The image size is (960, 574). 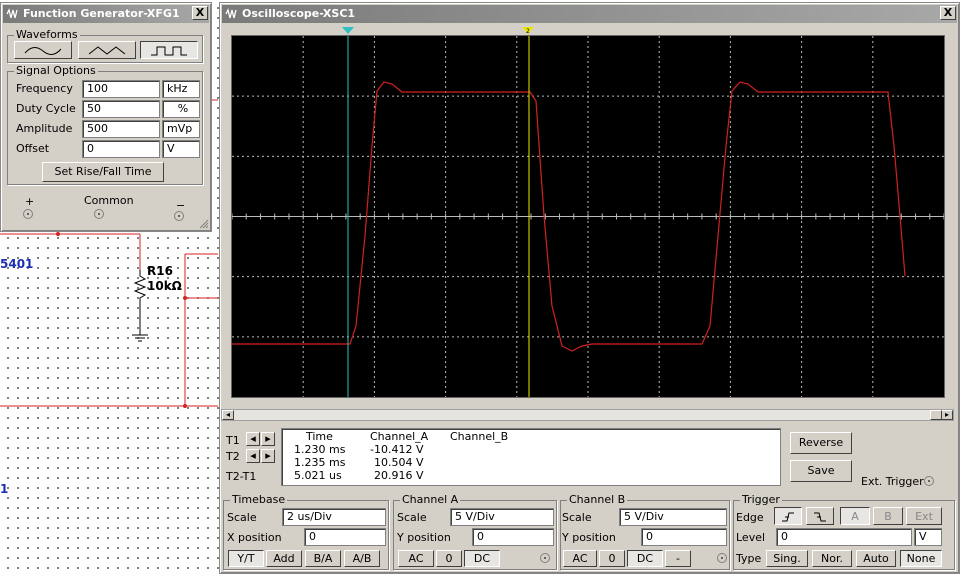 What do you see at coordinates (645, 558) in the screenshot?
I see `channel-b-dc-button: DC` at bounding box center [645, 558].